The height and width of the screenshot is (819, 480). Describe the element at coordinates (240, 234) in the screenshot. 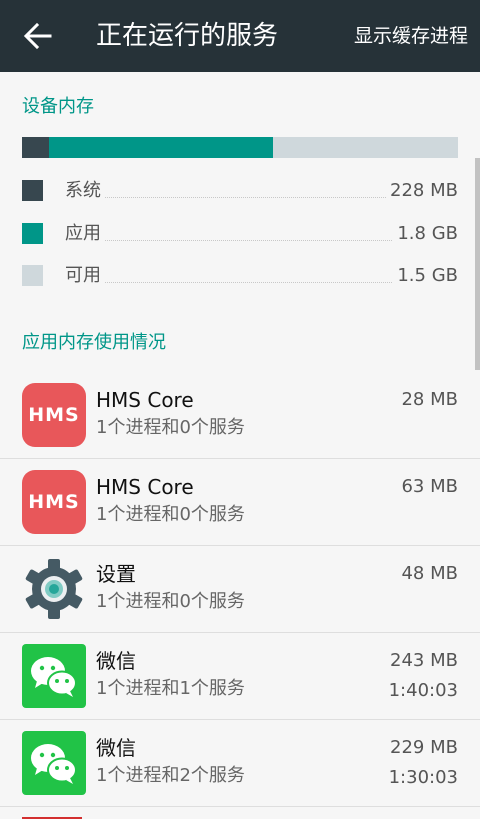

I see `legend-apps: 应用 1.8 GB` at that location.